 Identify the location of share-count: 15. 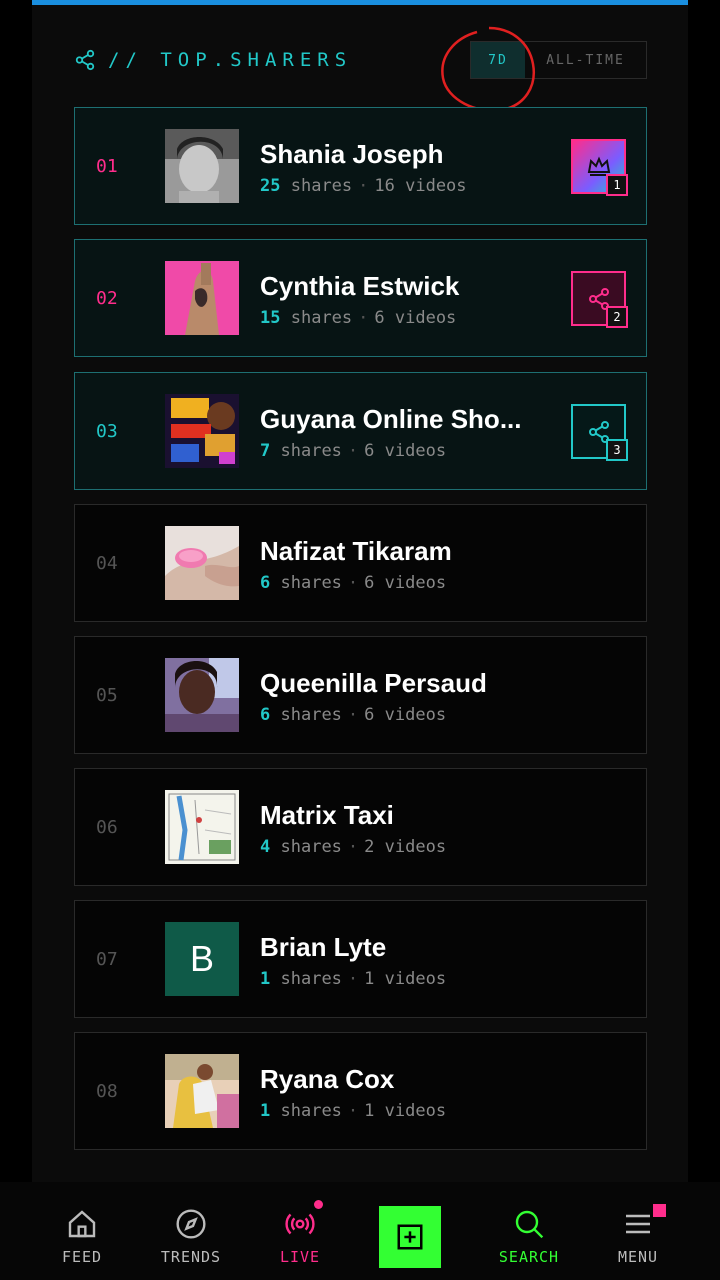
(270, 318).